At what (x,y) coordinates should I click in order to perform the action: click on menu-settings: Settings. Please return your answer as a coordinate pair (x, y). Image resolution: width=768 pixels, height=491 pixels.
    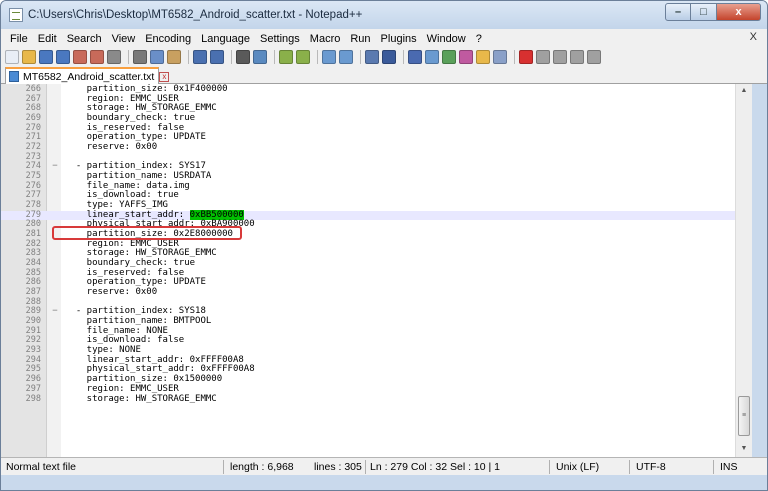
    Looking at the image, I should click on (280, 39).